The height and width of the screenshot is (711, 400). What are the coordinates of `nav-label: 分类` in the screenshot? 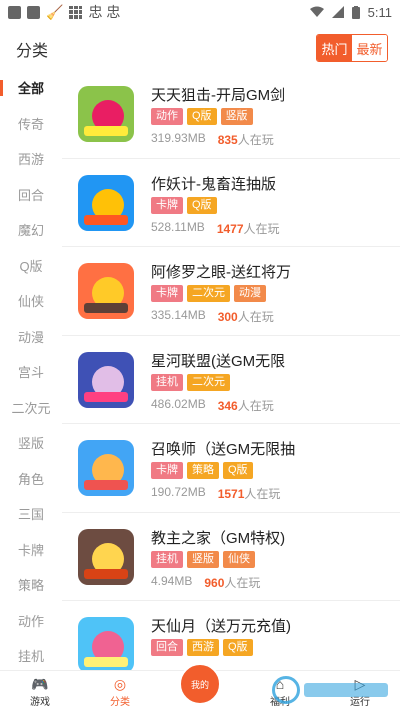 It's located at (120, 702).